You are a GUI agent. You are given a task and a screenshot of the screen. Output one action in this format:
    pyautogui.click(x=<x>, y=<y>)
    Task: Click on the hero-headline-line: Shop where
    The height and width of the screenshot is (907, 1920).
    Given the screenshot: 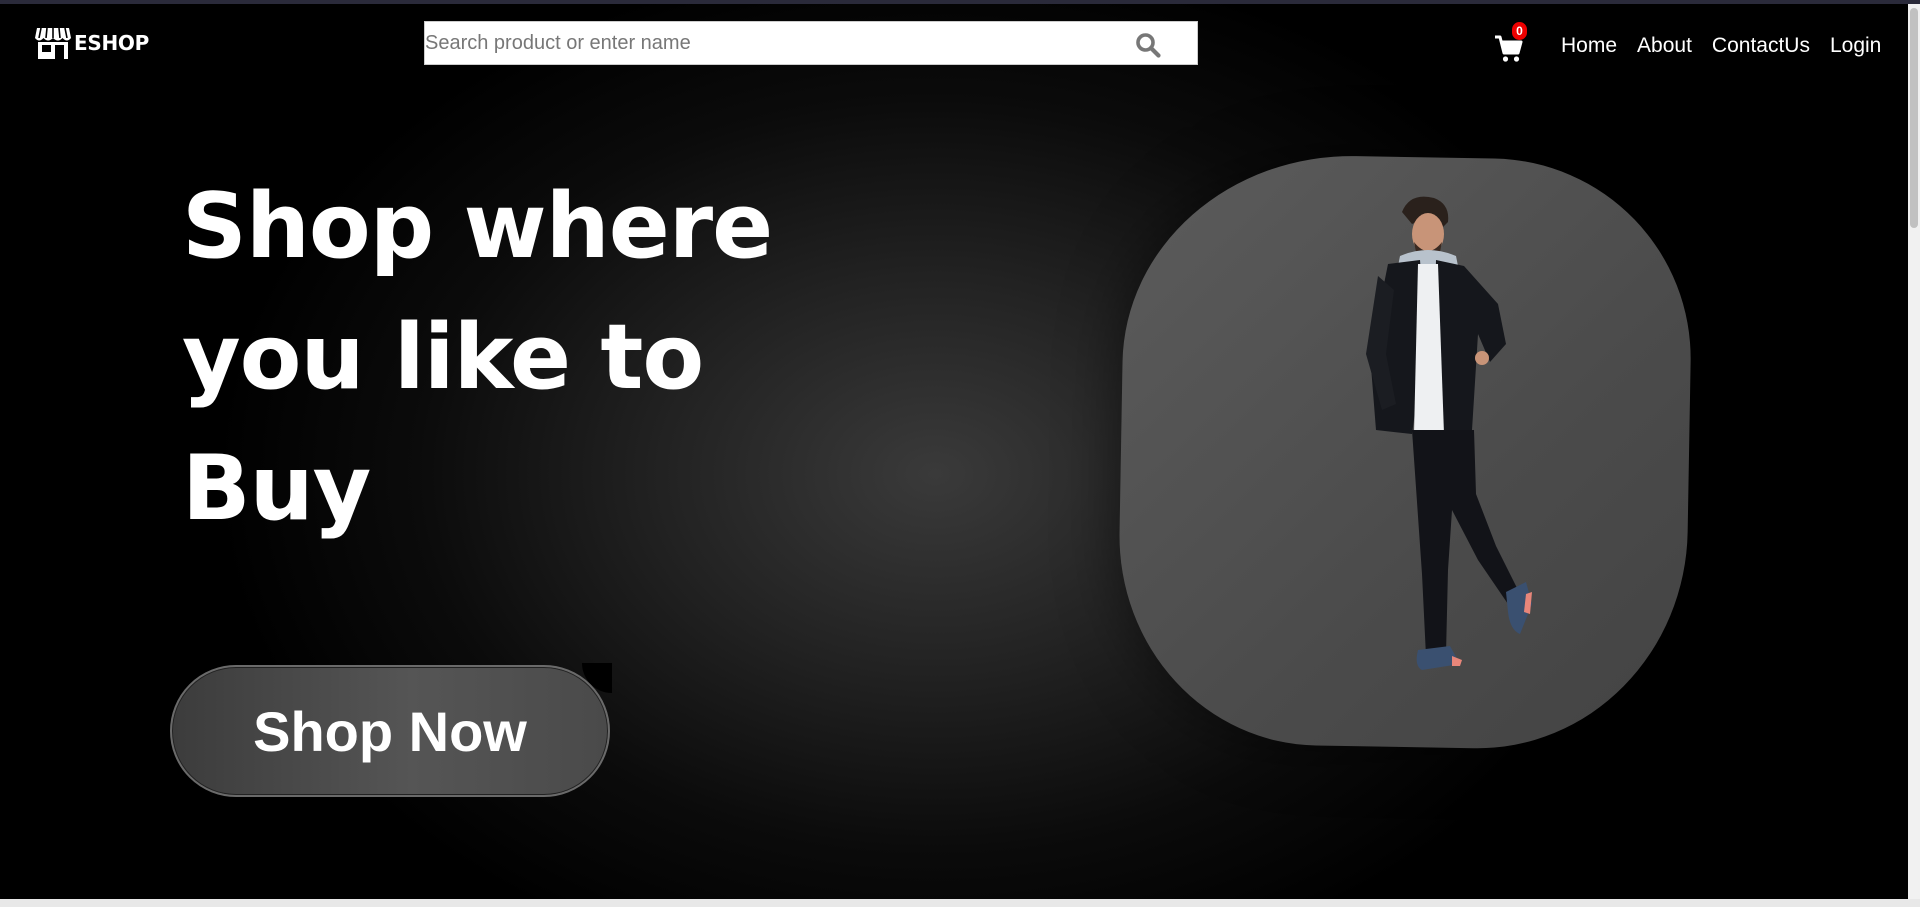 What is the action you would take?
    pyautogui.click(x=477, y=226)
    